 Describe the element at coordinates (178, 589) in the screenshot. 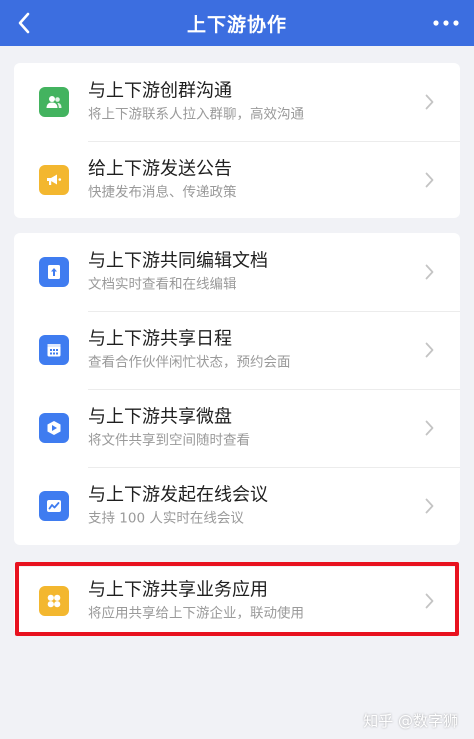

I see `item-title: 与上下游共享业务应用` at that location.